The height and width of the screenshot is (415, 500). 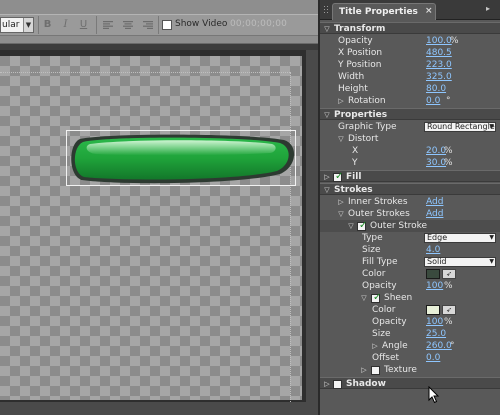 What do you see at coordinates (433, 250) in the screenshot?
I see `stroke-size-value: 4.0` at bounding box center [433, 250].